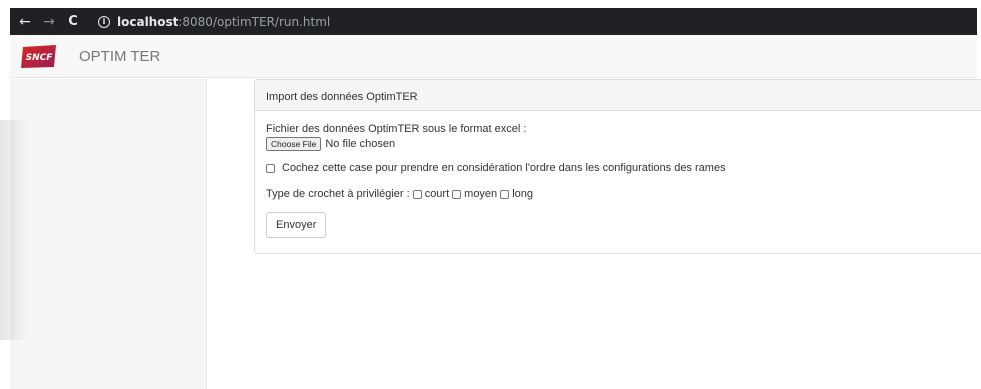  I want to click on crochet-long-label: long, so click(522, 194).